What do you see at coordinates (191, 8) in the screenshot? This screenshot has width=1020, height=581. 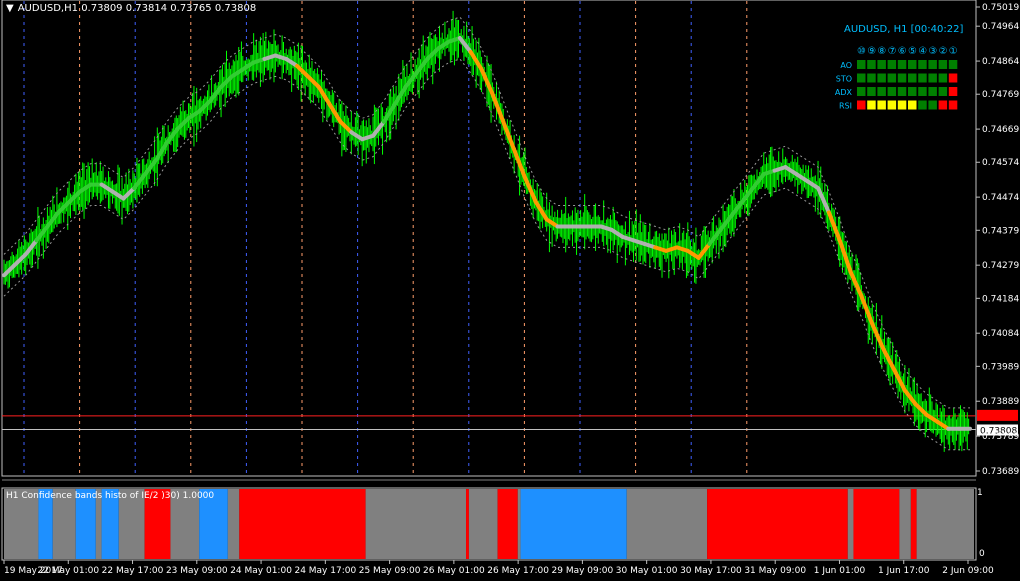 I see `low-value: 0.73765` at bounding box center [191, 8].